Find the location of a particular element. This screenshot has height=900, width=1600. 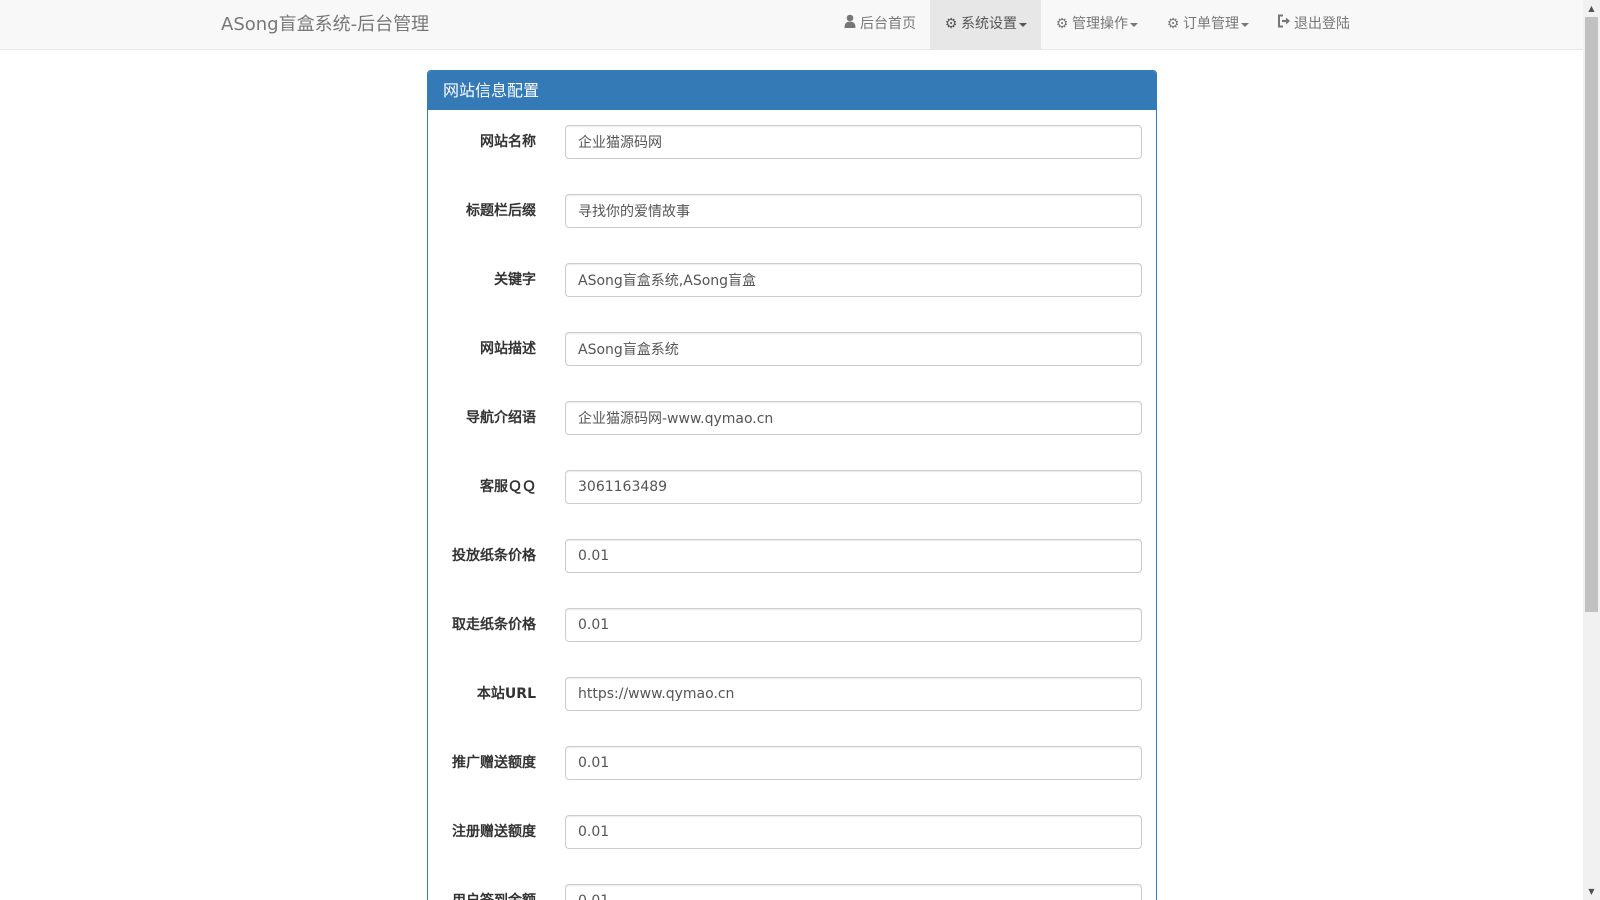

form-row-checkin-amount: 用户签到金额 is located at coordinates (792, 892).